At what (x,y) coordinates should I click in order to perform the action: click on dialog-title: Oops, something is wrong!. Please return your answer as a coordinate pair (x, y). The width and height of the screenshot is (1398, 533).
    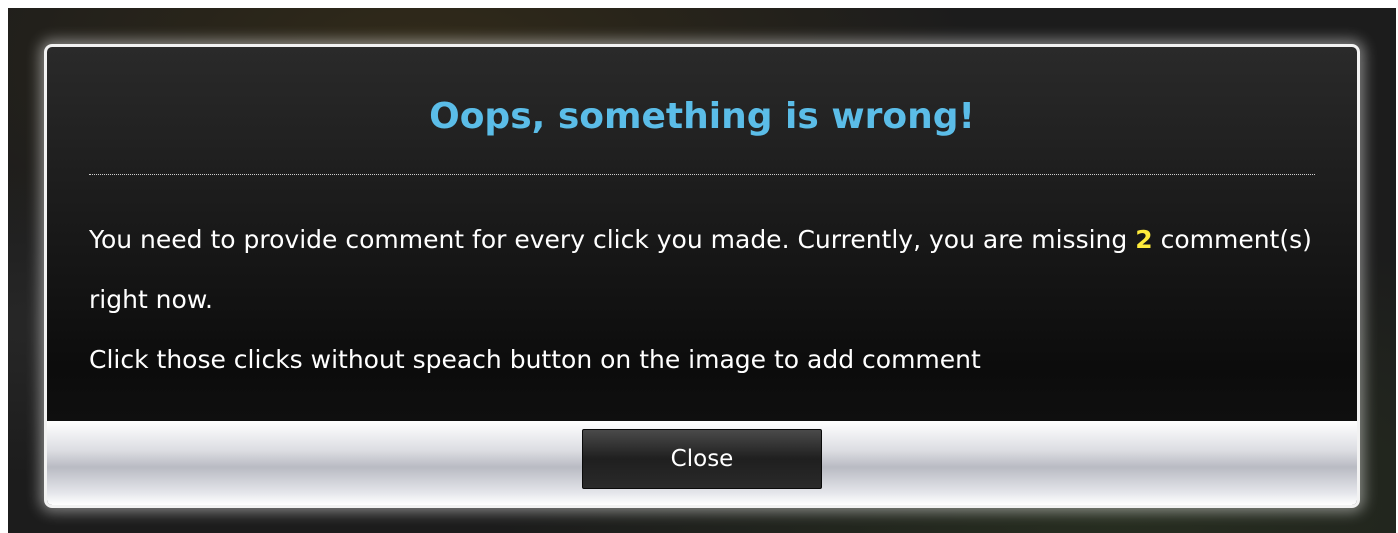
    Looking at the image, I should click on (702, 116).